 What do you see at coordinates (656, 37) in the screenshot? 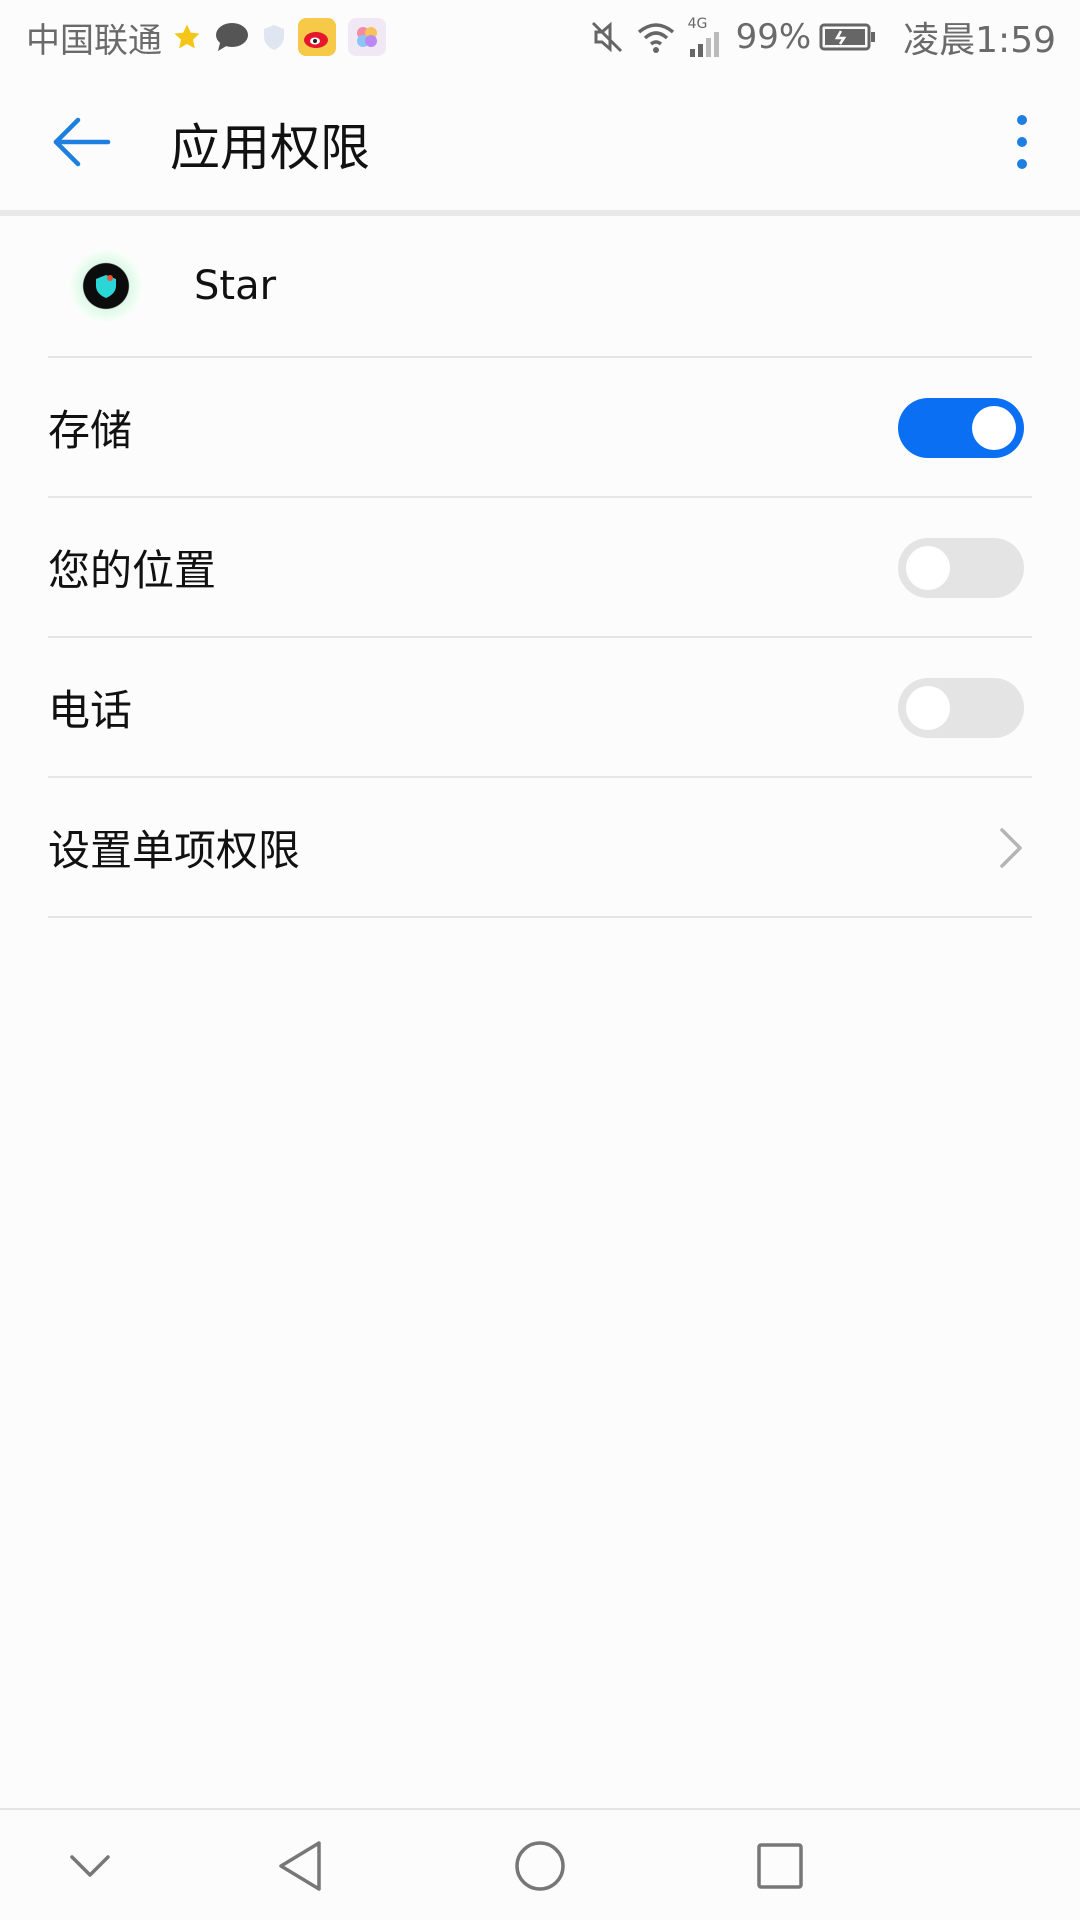
I see `wifi-icon` at bounding box center [656, 37].